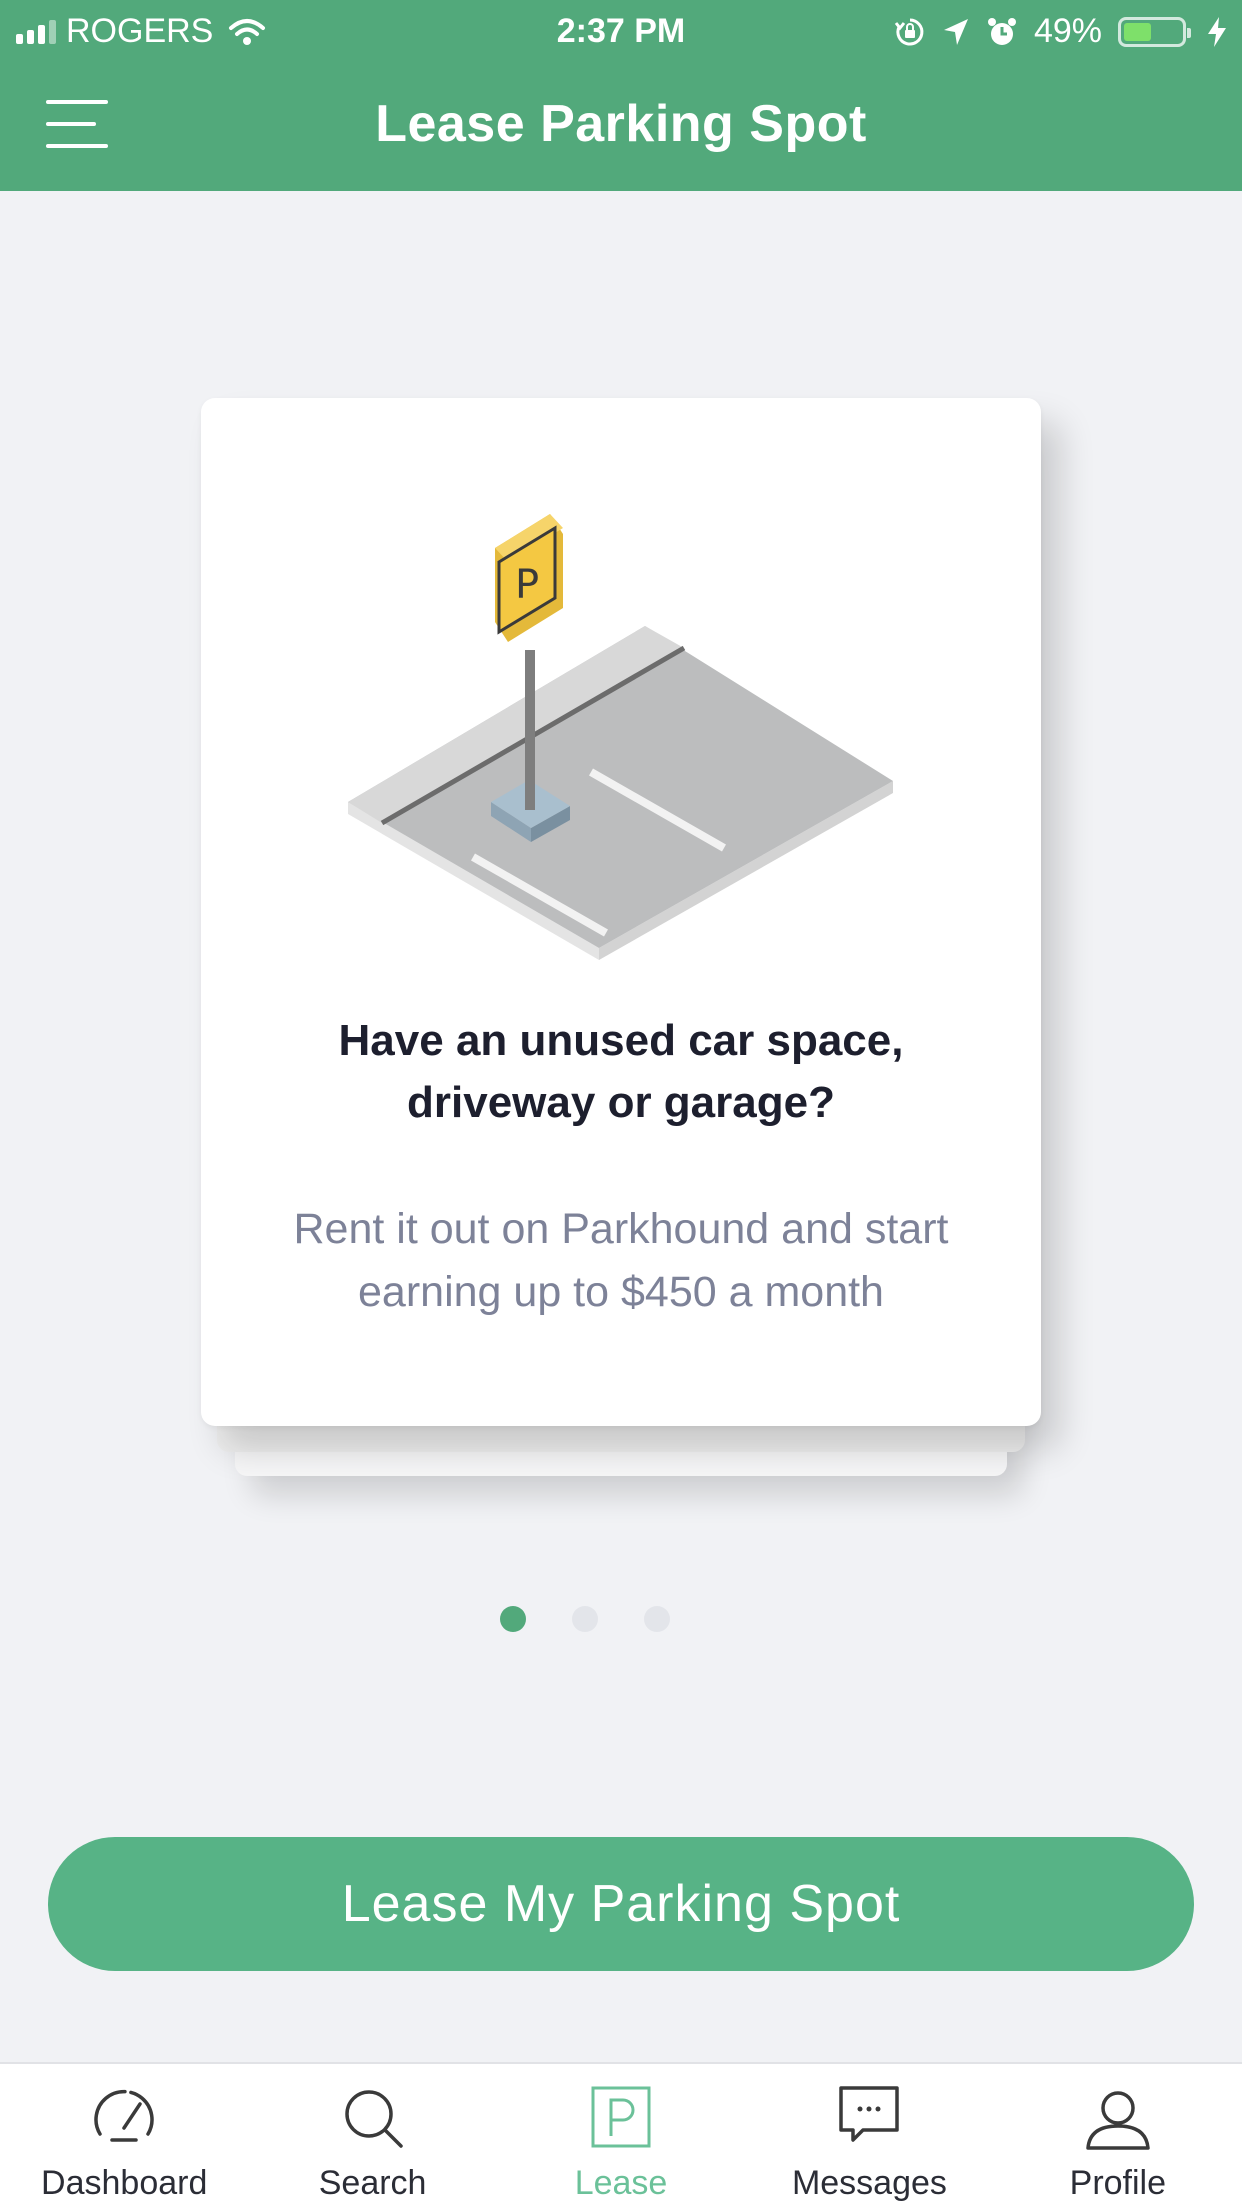  Describe the element at coordinates (1154, 31) in the screenshot. I see `battery-icon` at that location.